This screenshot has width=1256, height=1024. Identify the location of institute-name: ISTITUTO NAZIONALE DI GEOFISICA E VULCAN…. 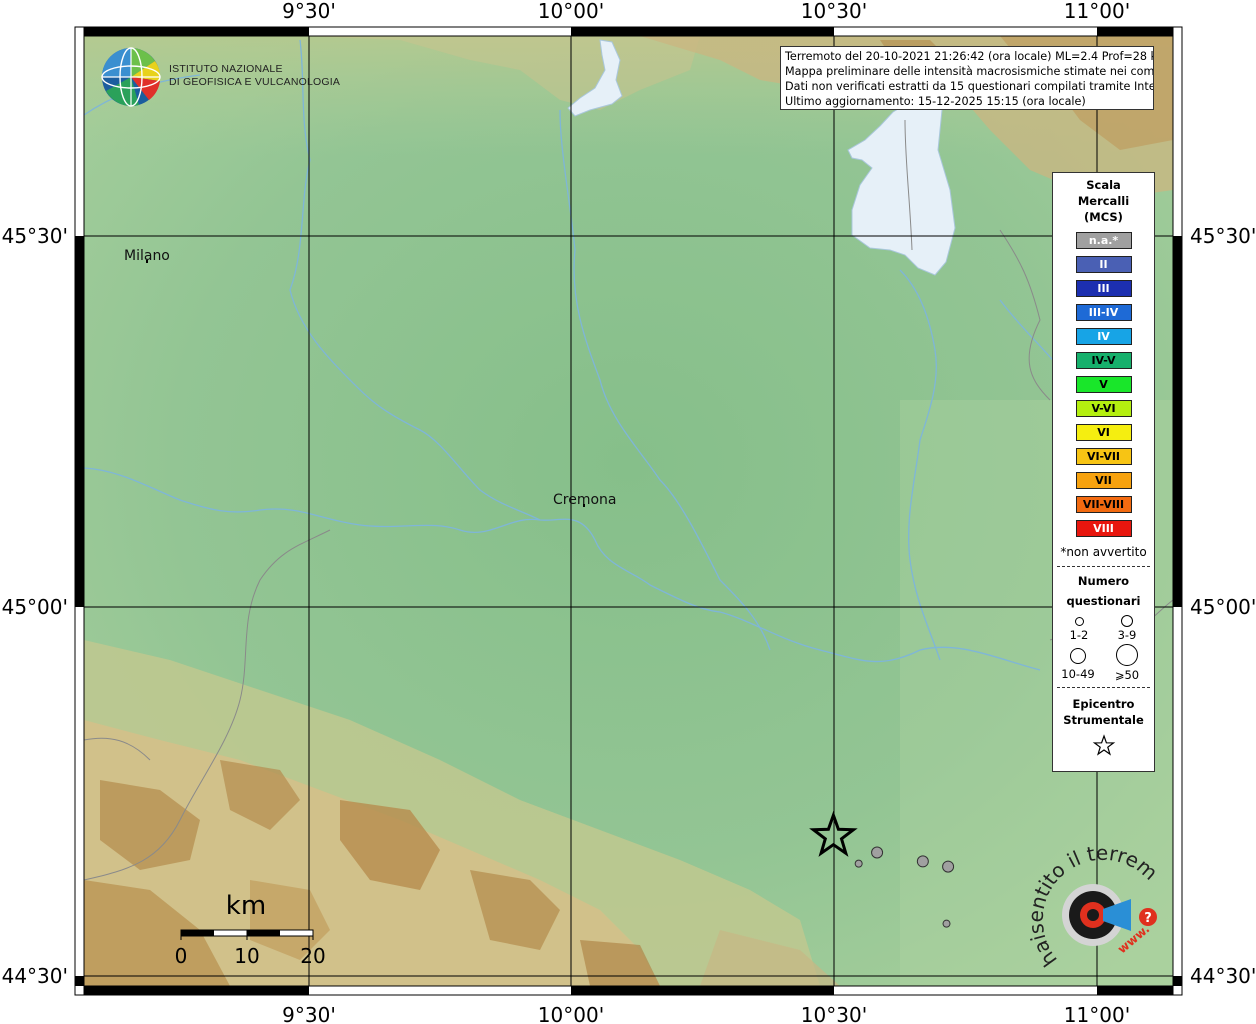
(254, 76).